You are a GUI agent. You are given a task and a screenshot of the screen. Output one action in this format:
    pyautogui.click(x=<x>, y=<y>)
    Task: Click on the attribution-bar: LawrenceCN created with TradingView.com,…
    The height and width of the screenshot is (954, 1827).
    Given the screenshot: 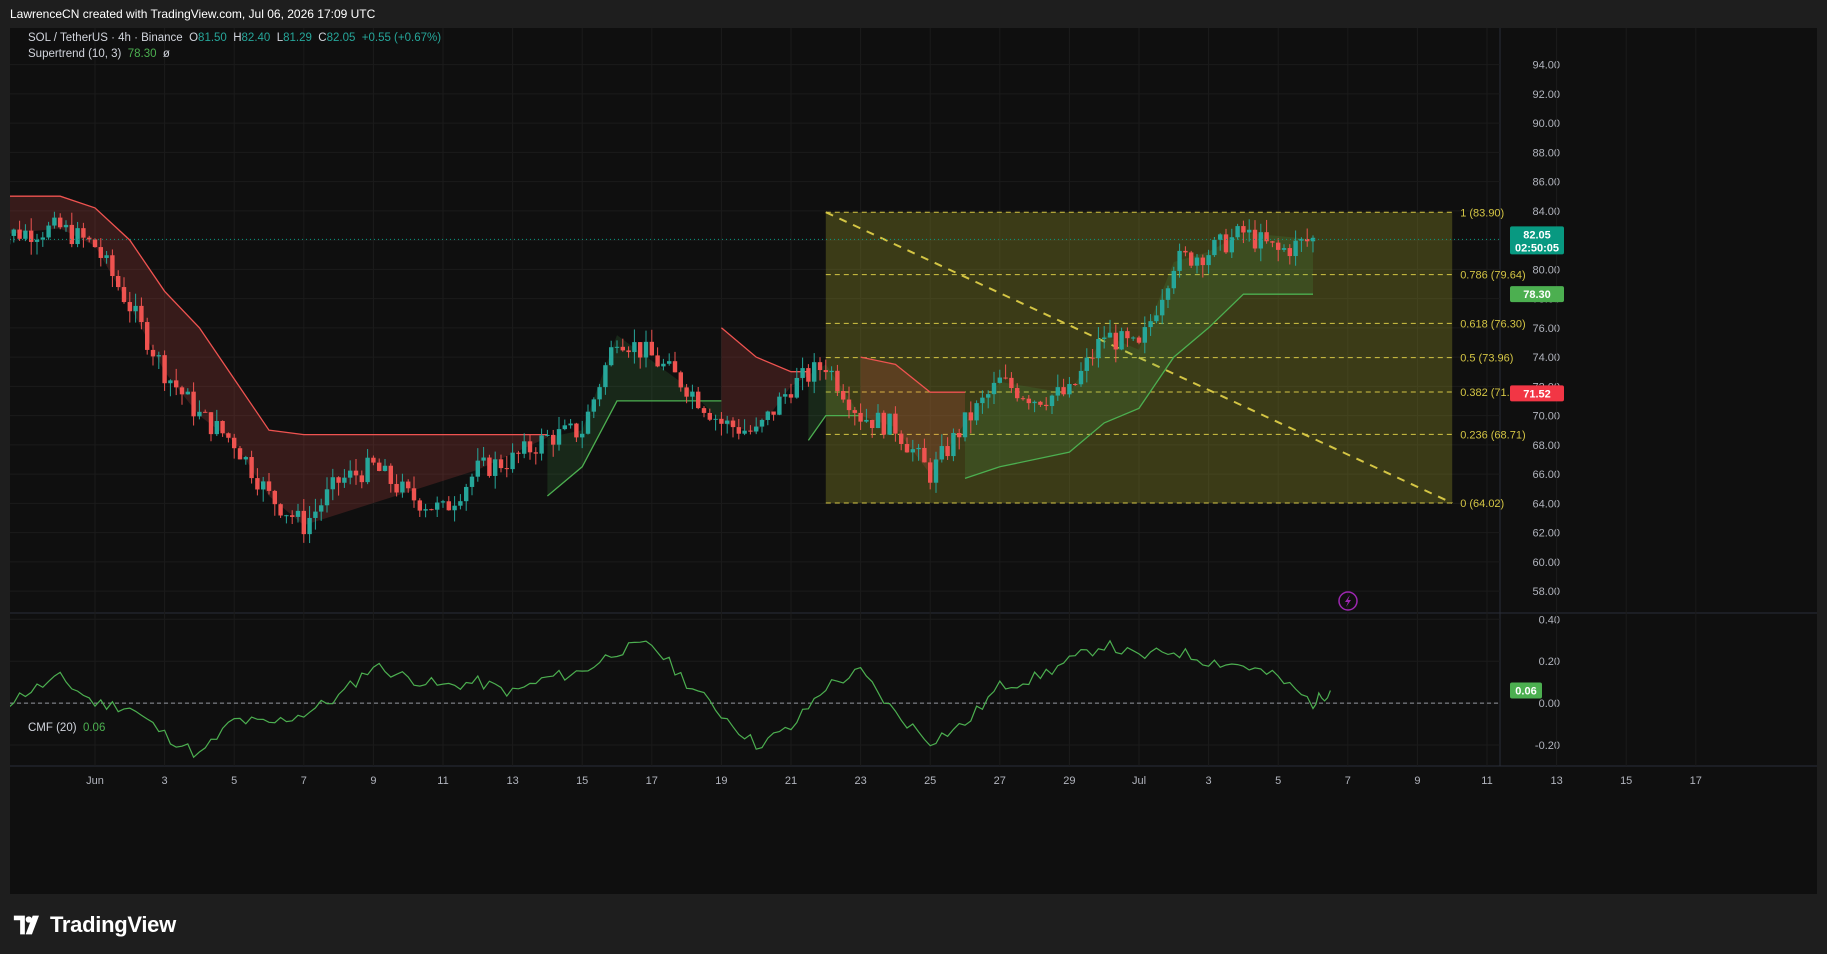 What is the action you would take?
    pyautogui.click(x=913, y=14)
    